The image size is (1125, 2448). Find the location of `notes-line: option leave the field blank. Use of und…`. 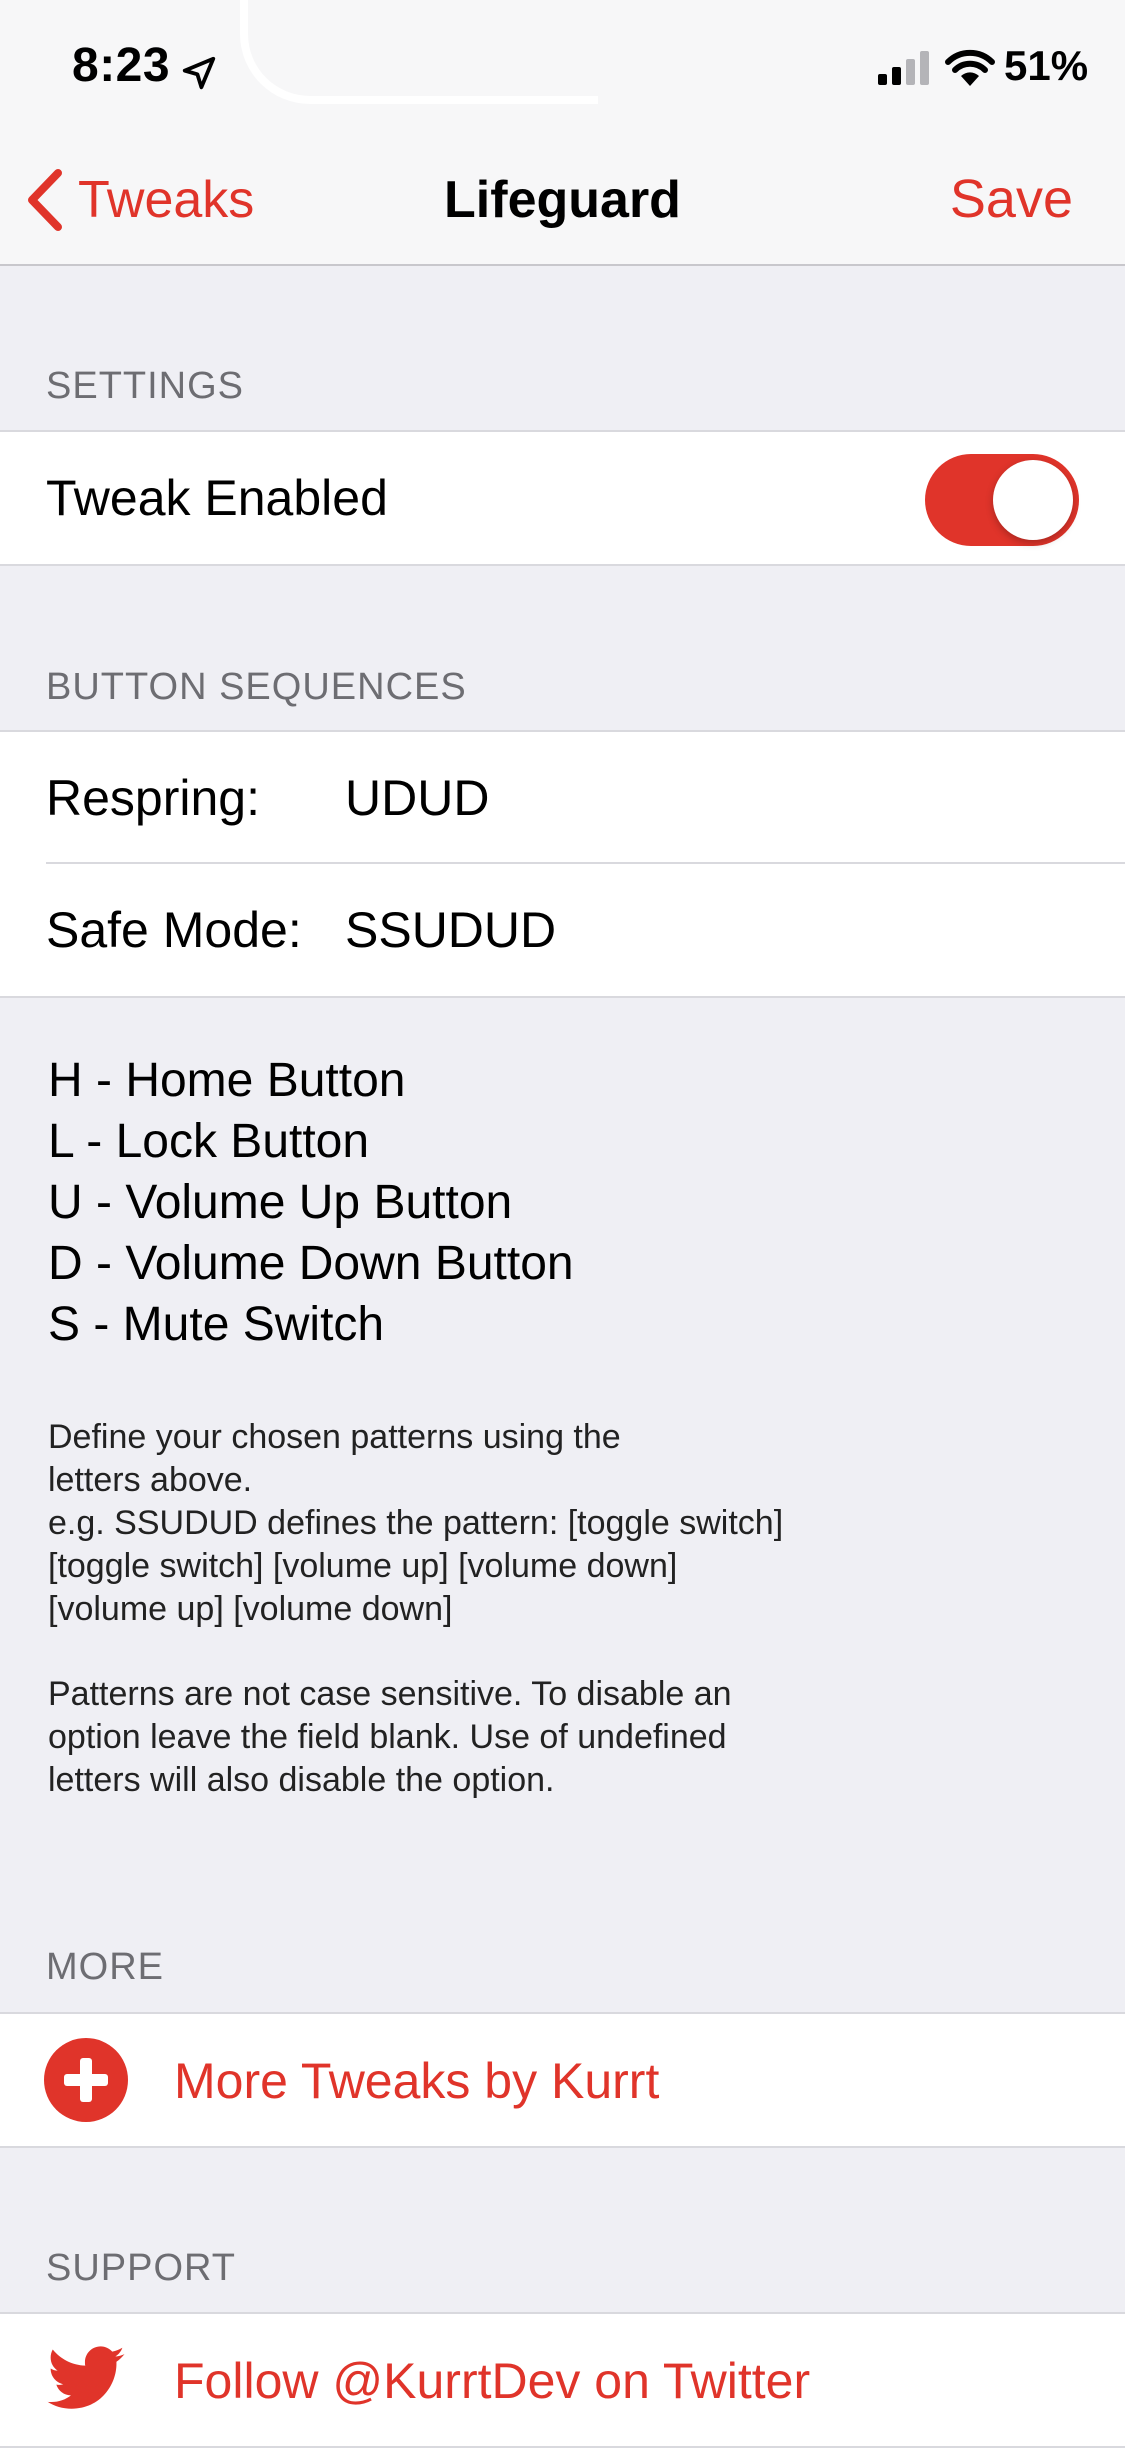

notes-line: option leave the field blank. Use of und… is located at coordinates (387, 1737).